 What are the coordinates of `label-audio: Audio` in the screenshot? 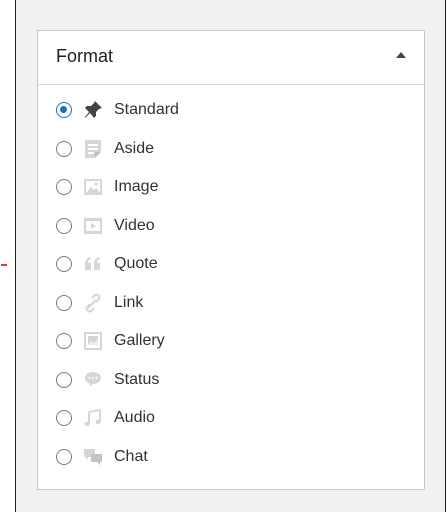 It's located at (134, 418).